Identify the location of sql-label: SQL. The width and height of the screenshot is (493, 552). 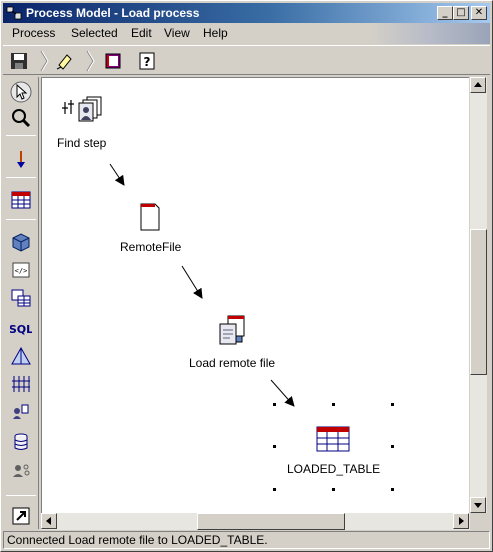
(21, 329).